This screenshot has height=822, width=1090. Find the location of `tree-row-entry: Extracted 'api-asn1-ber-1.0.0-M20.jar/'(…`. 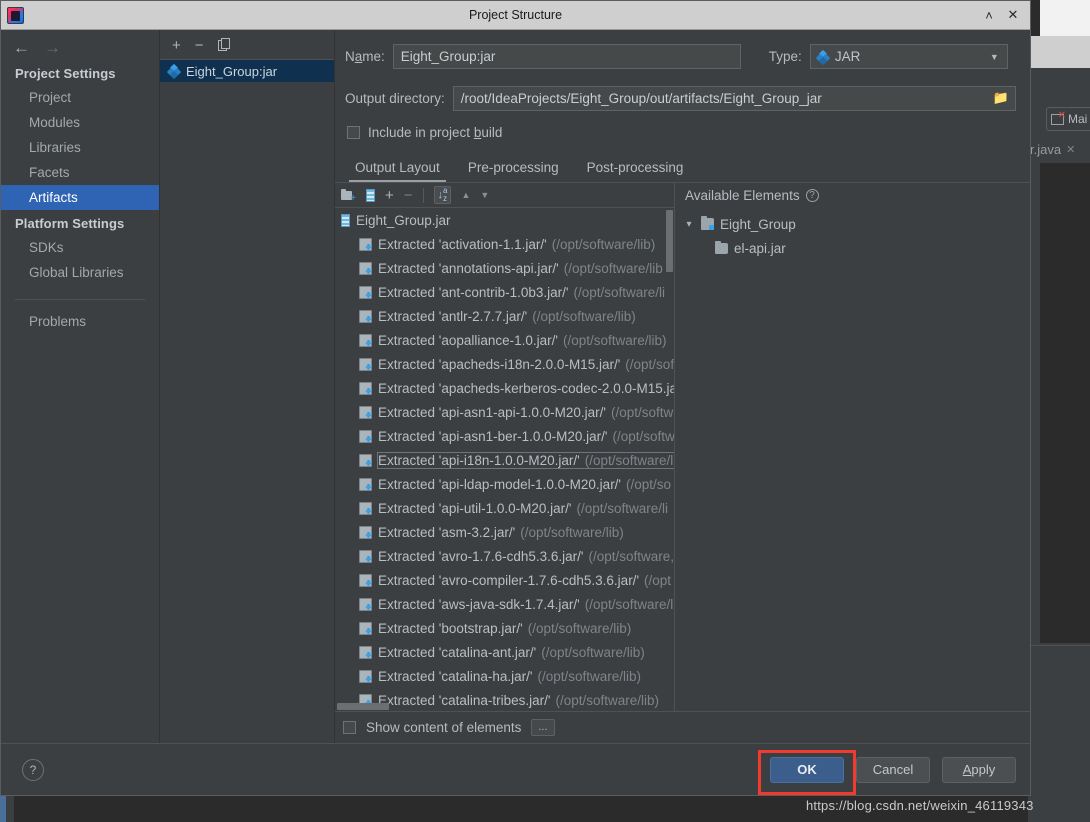

tree-row-entry: Extracted 'api-asn1-ber-1.0.0-M20.jar/'(… is located at coordinates (504, 436).